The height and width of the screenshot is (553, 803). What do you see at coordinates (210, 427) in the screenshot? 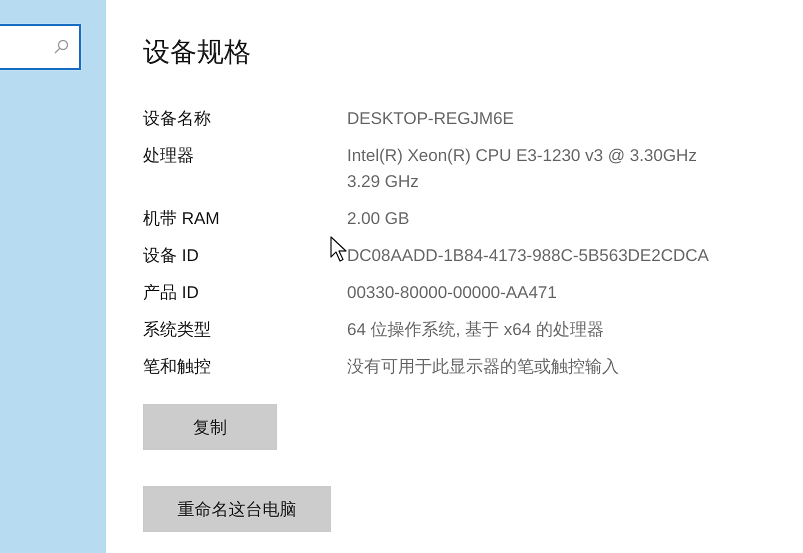
I see `copy-button: 复制` at bounding box center [210, 427].